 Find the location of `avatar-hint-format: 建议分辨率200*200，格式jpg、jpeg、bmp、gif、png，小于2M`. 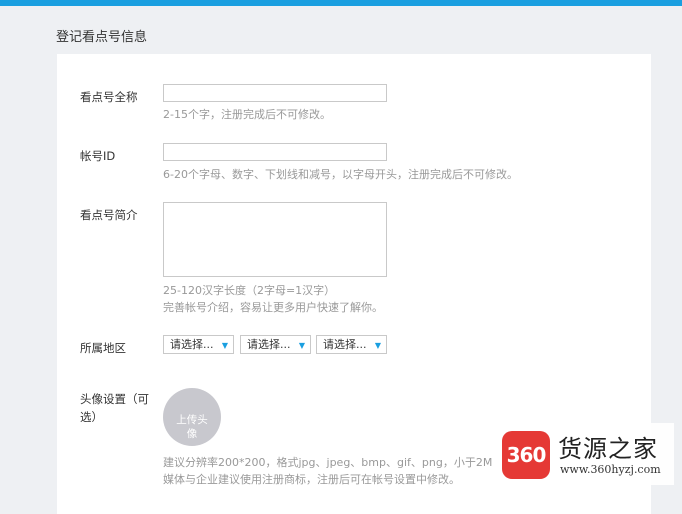

avatar-hint-format: 建议分辨率200*200，格式jpg、jpeg、bmp、gif、png，小于2M is located at coordinates (328, 462).